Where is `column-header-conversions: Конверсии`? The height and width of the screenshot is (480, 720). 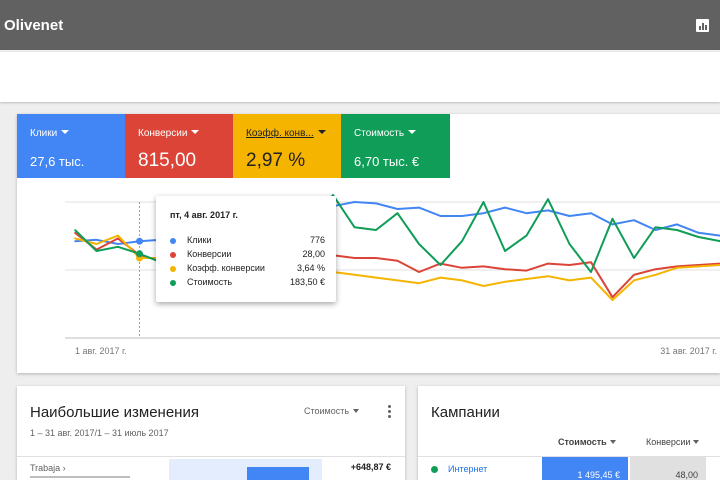
column-header-conversions: Конверсии is located at coordinates (673, 442).